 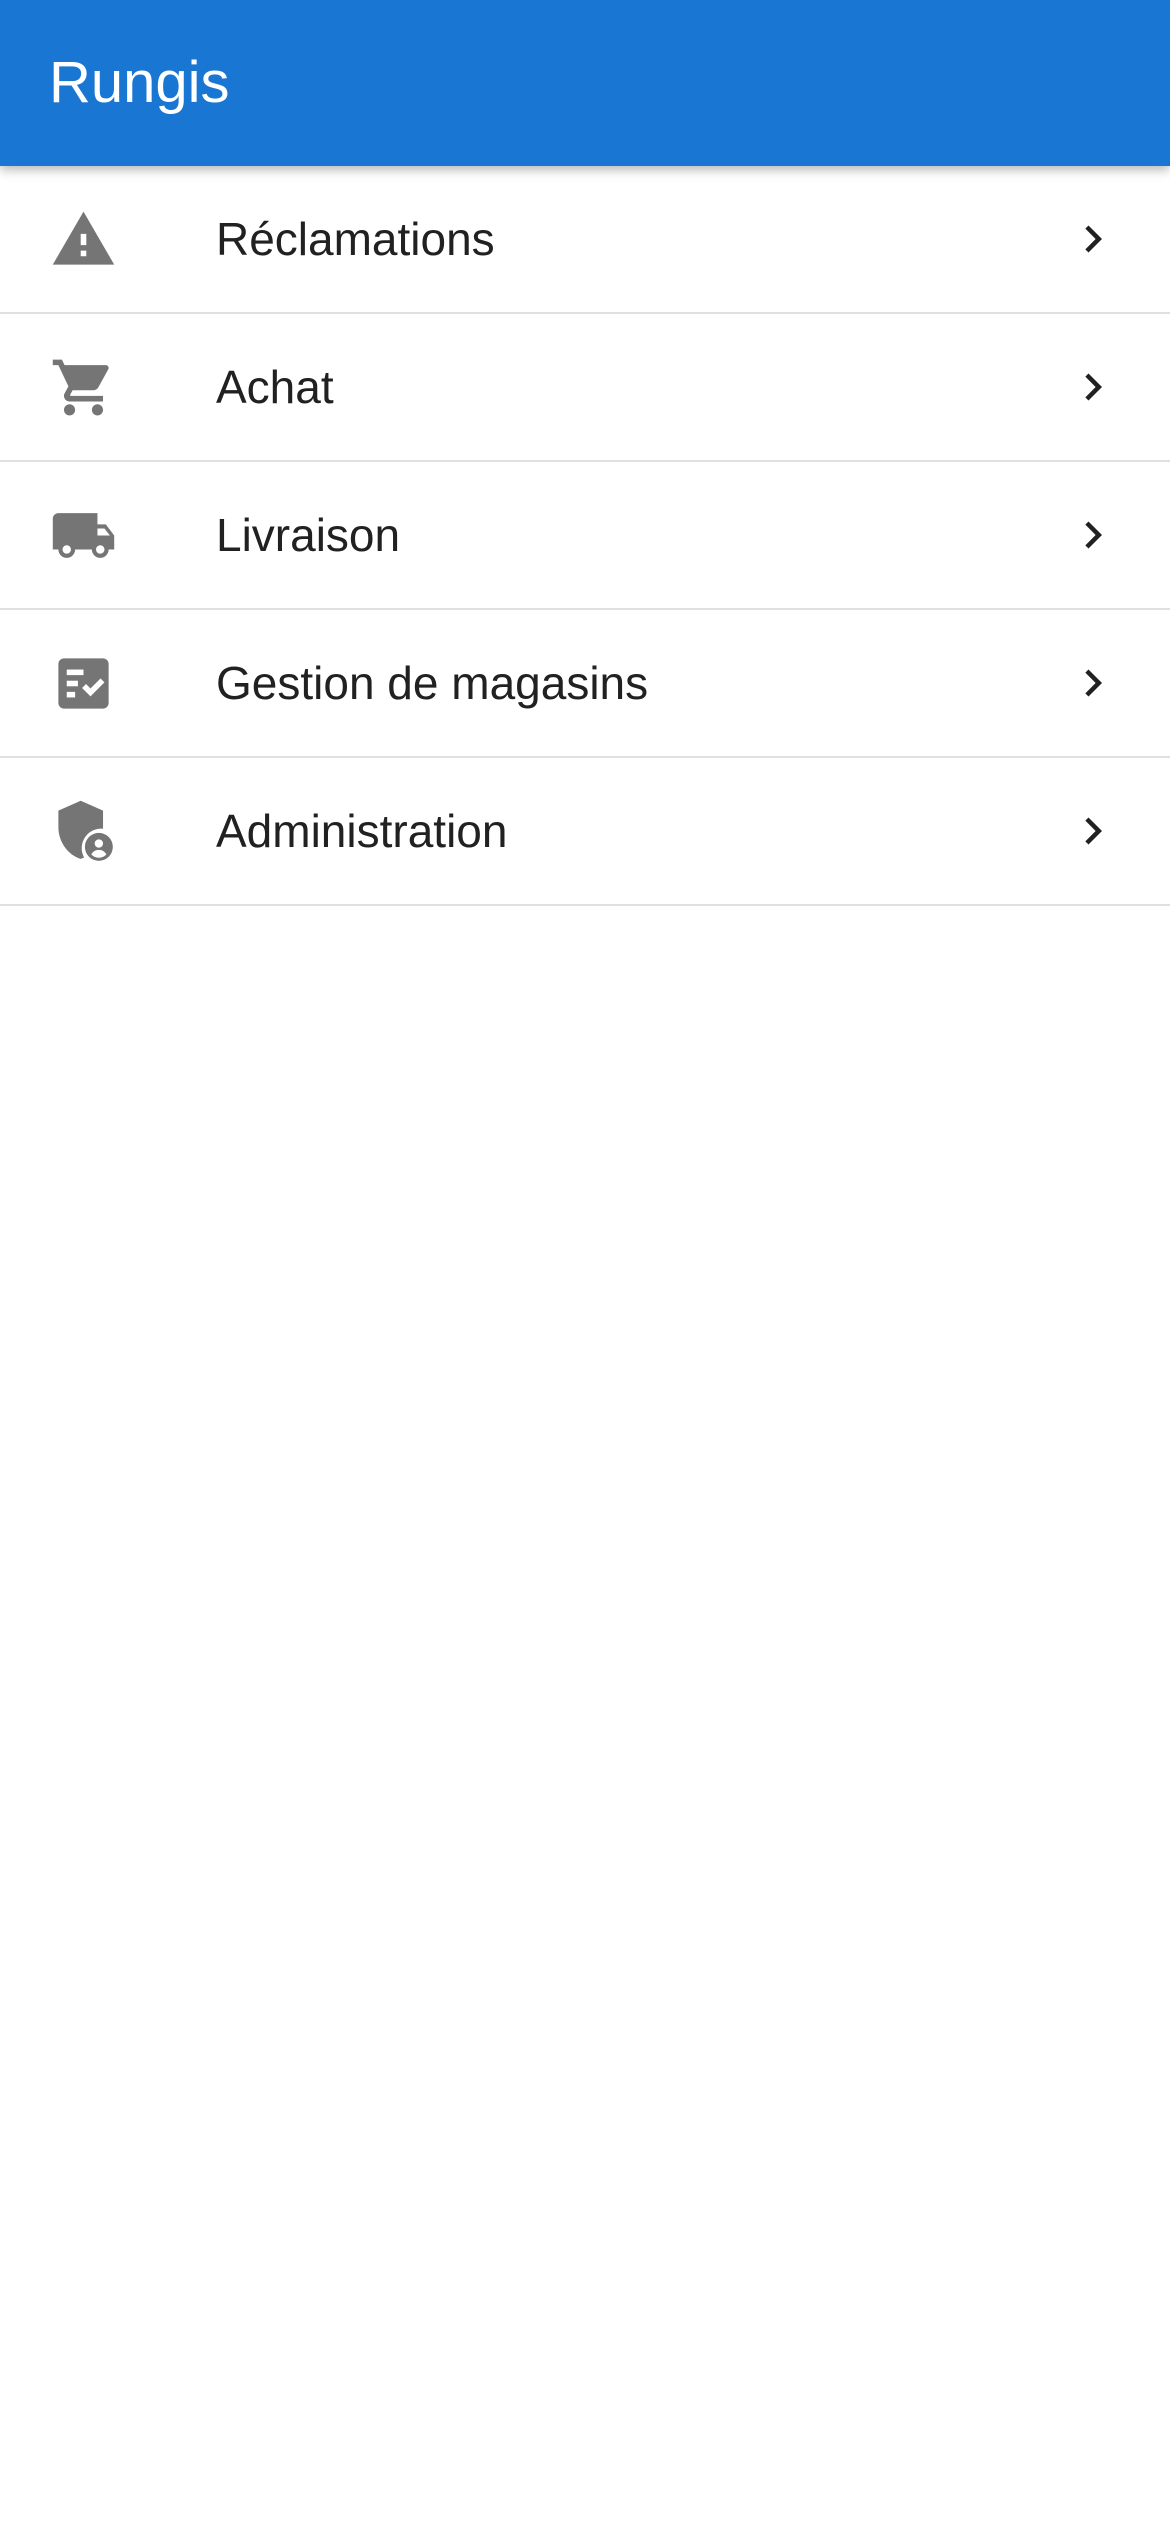 I want to click on menu-item-label: Livraison, so click(x=308, y=535).